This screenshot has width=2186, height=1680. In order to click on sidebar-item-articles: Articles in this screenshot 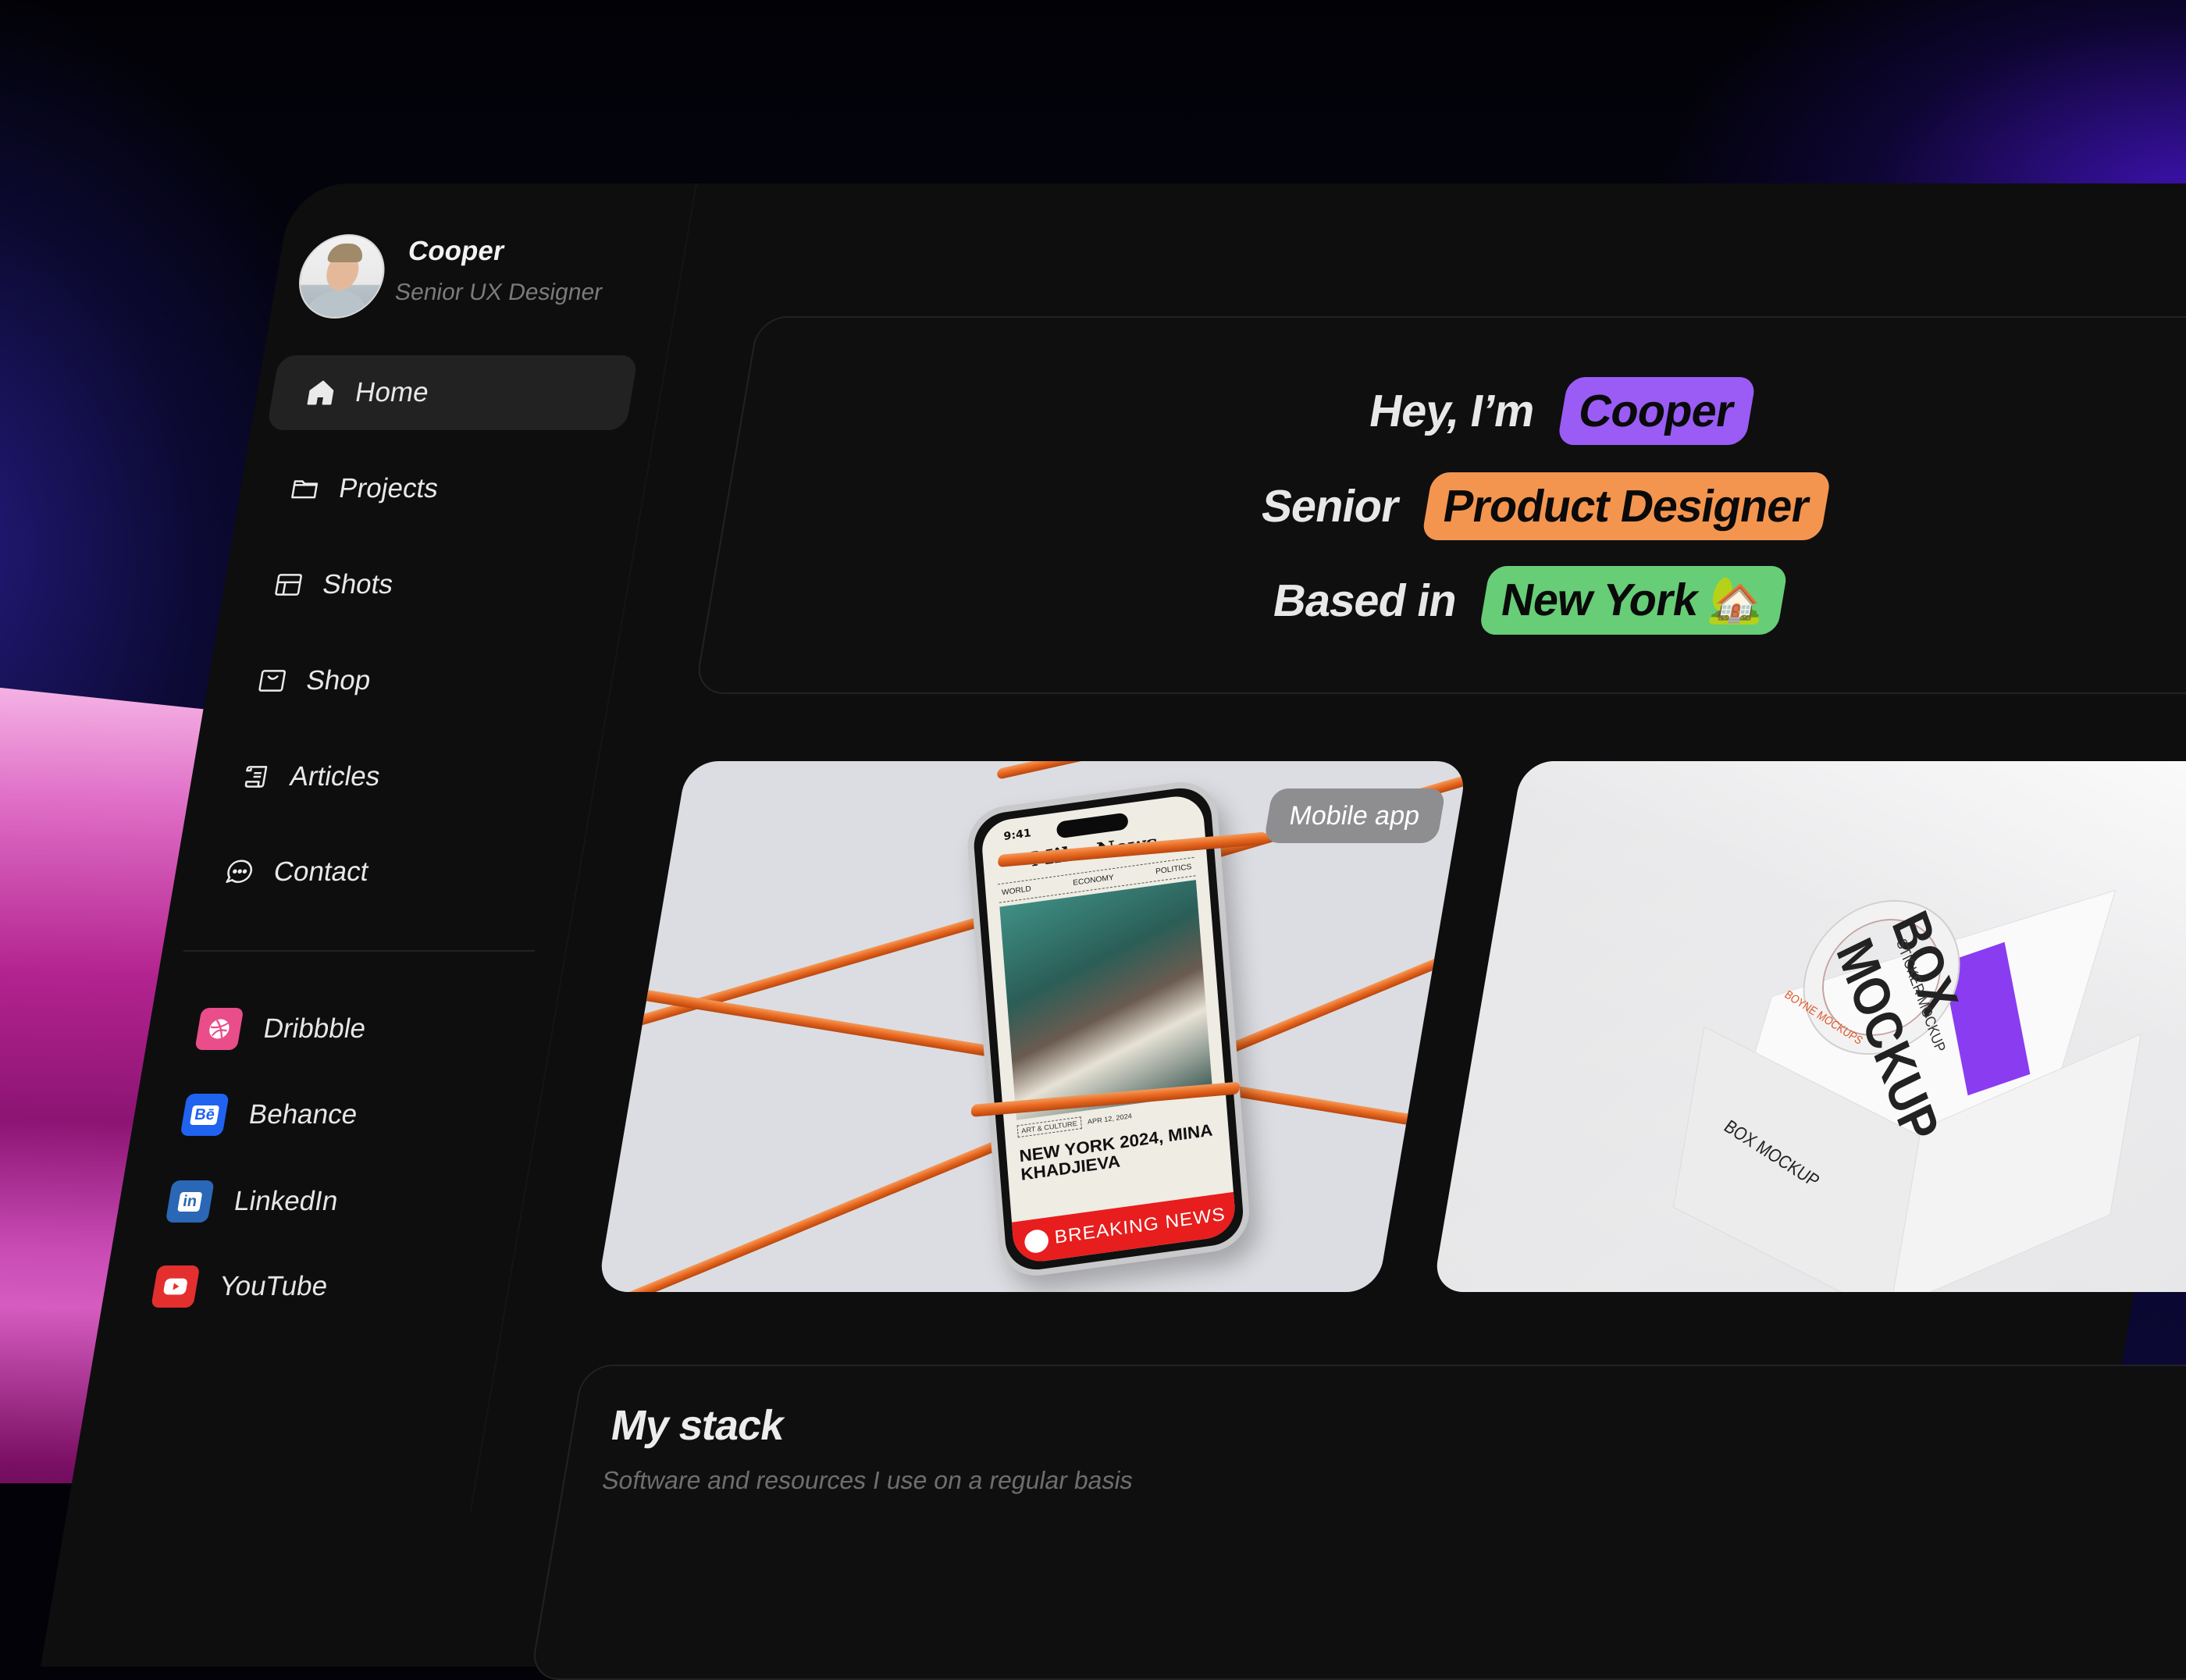, I will do `click(387, 776)`.